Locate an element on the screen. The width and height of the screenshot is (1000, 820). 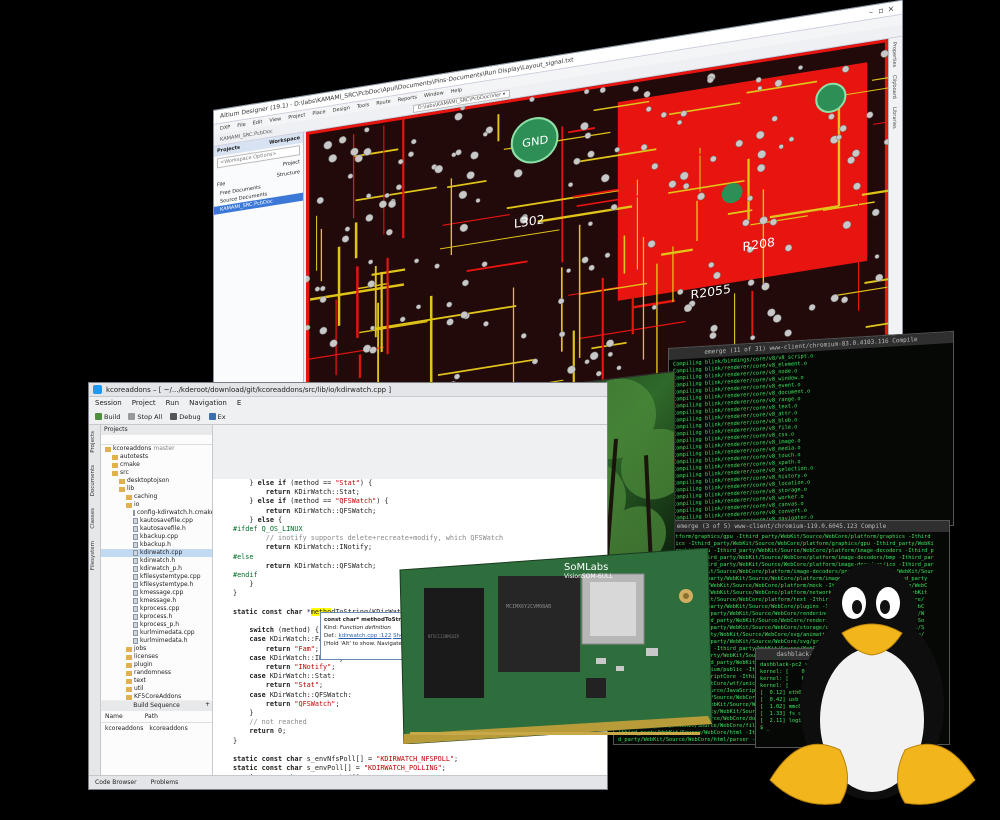
tree-item-label: kautosavefile.cpp is located at coordinates (166, 520).